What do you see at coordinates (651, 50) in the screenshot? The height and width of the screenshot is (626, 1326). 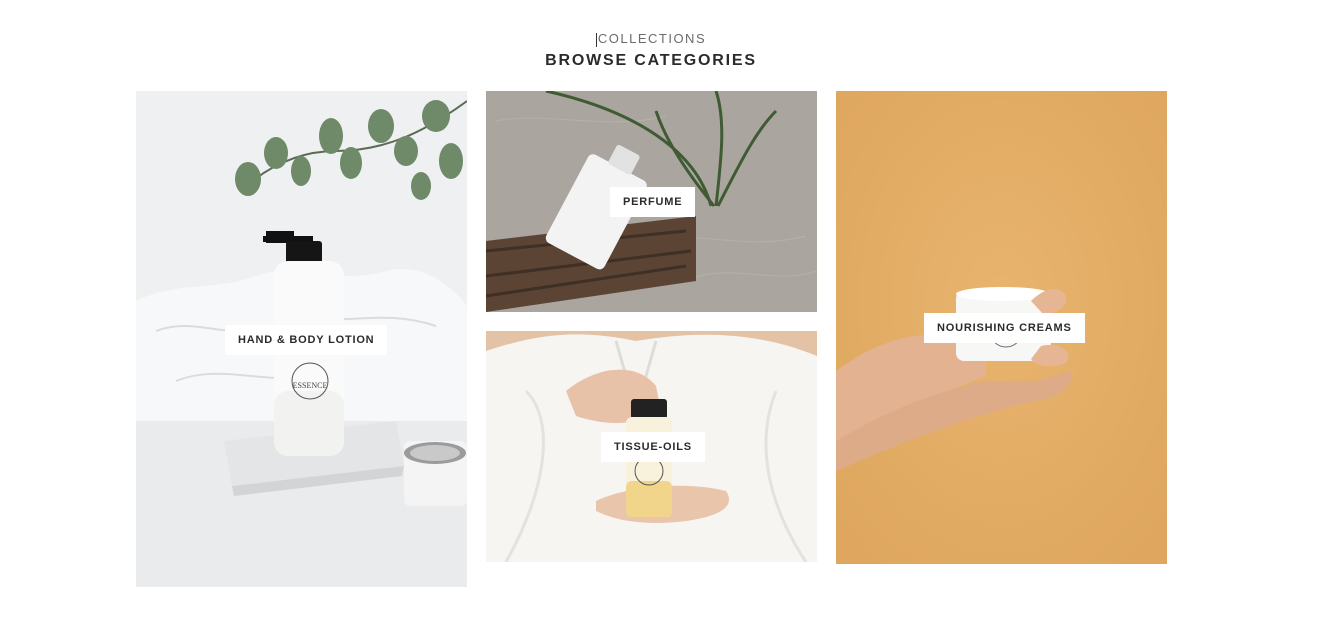 I see `section-header: COLLECTIONS BROWSE CATEGORIES` at bounding box center [651, 50].